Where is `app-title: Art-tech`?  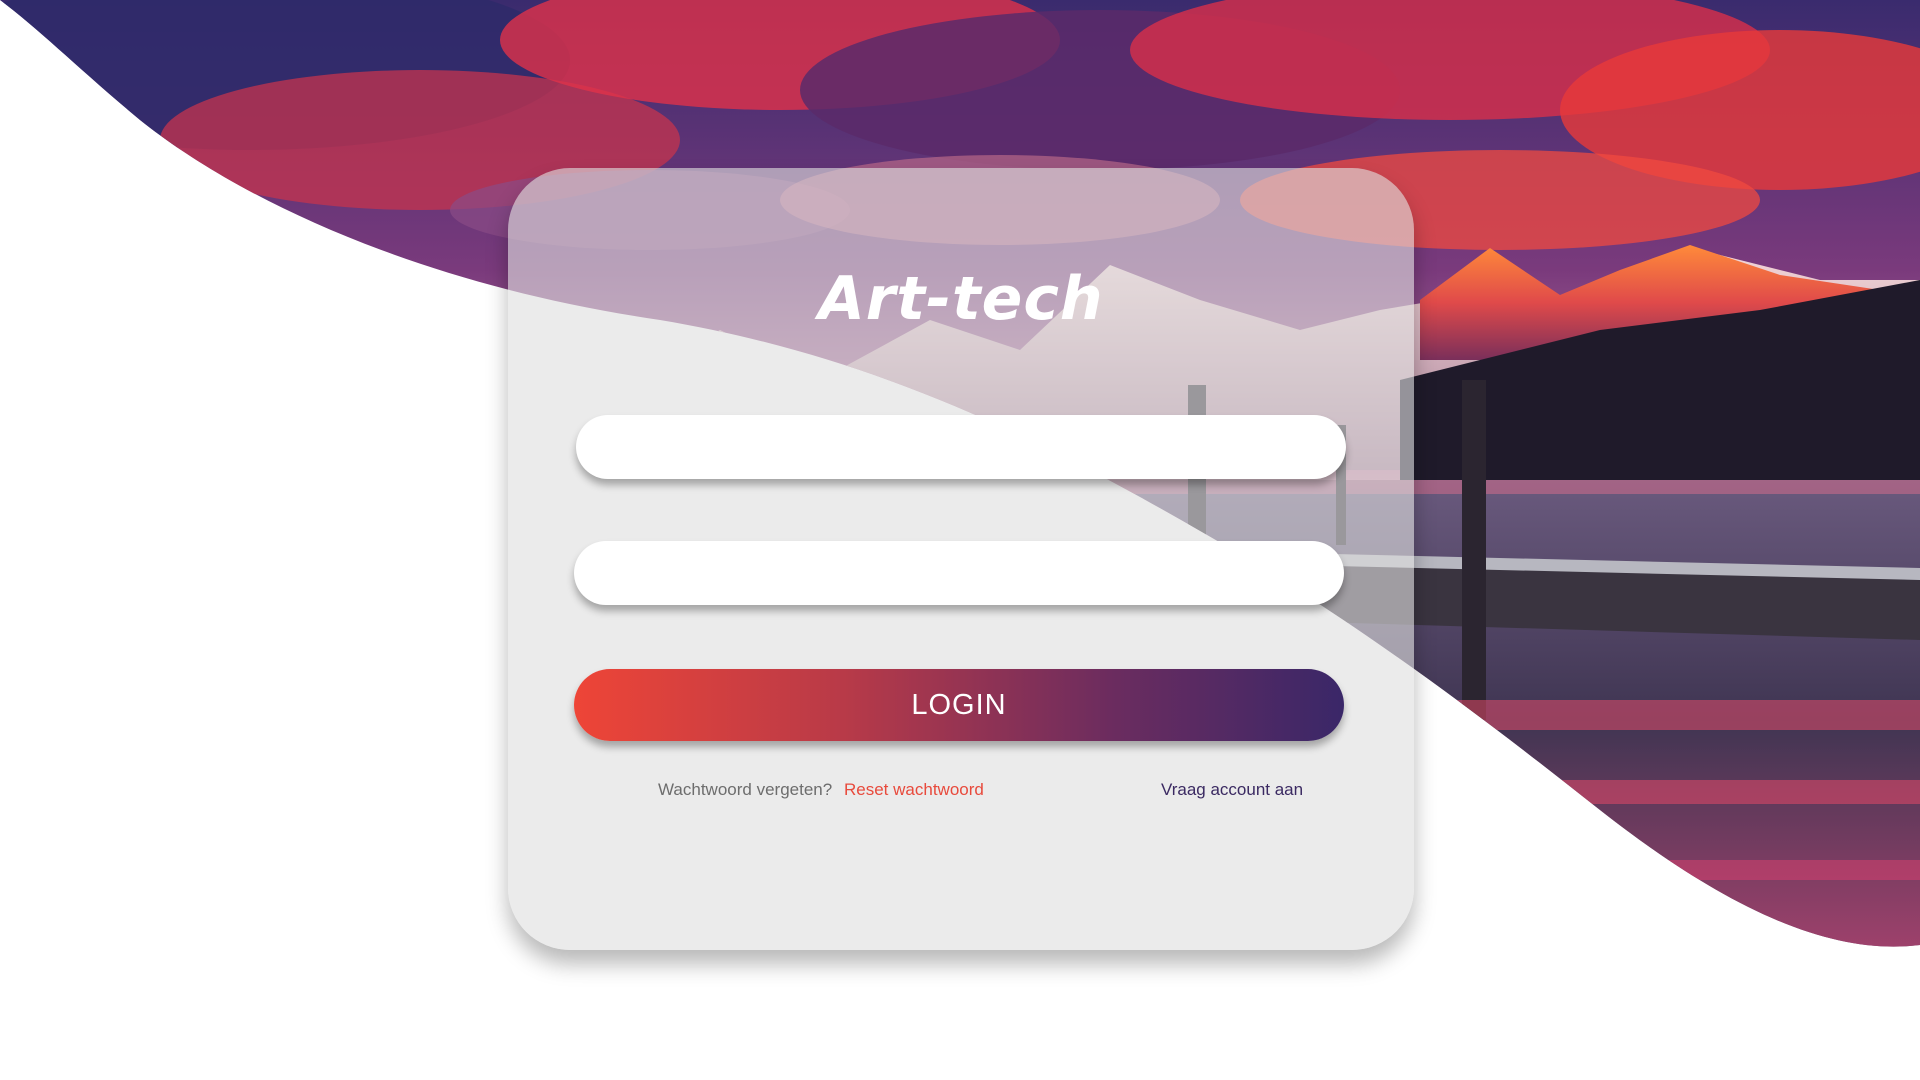 app-title: Art-tech is located at coordinates (961, 299).